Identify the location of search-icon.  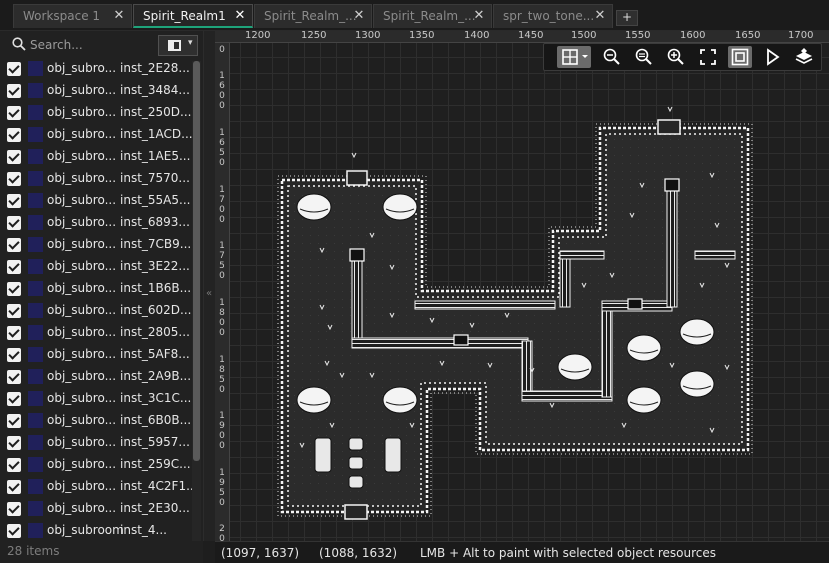
(19, 44).